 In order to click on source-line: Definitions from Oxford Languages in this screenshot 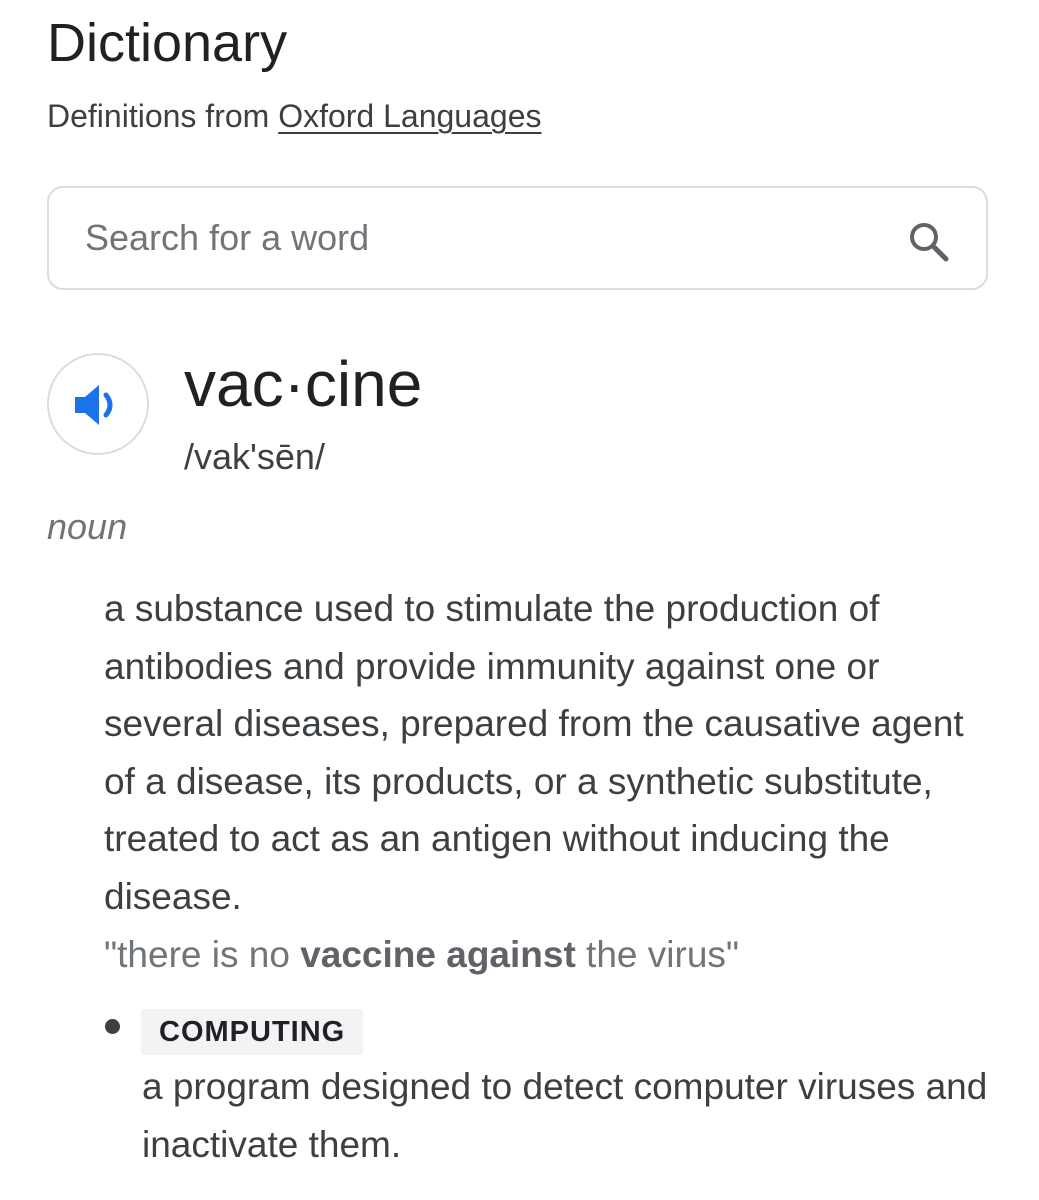, I will do `click(294, 116)`.